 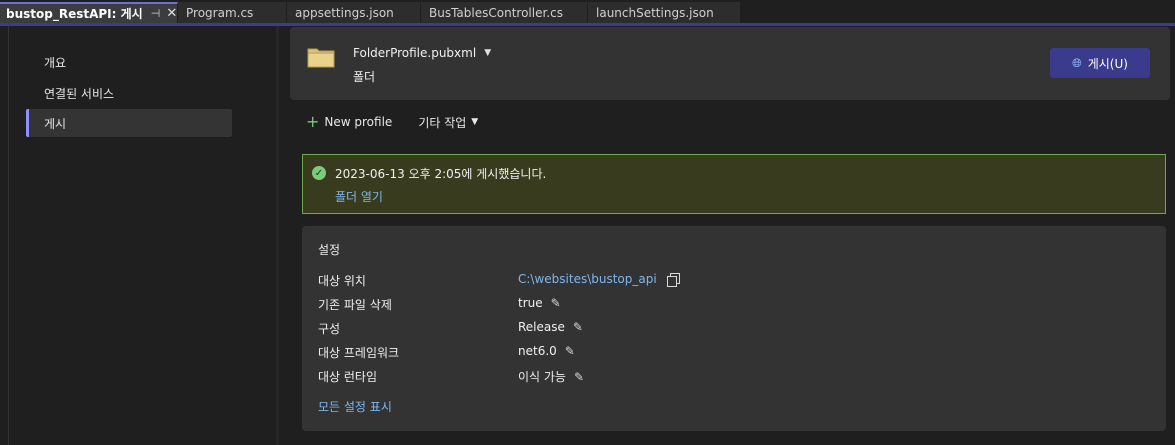 I want to click on setting-value-delete-existing-files: true ✎, so click(x=539, y=303).